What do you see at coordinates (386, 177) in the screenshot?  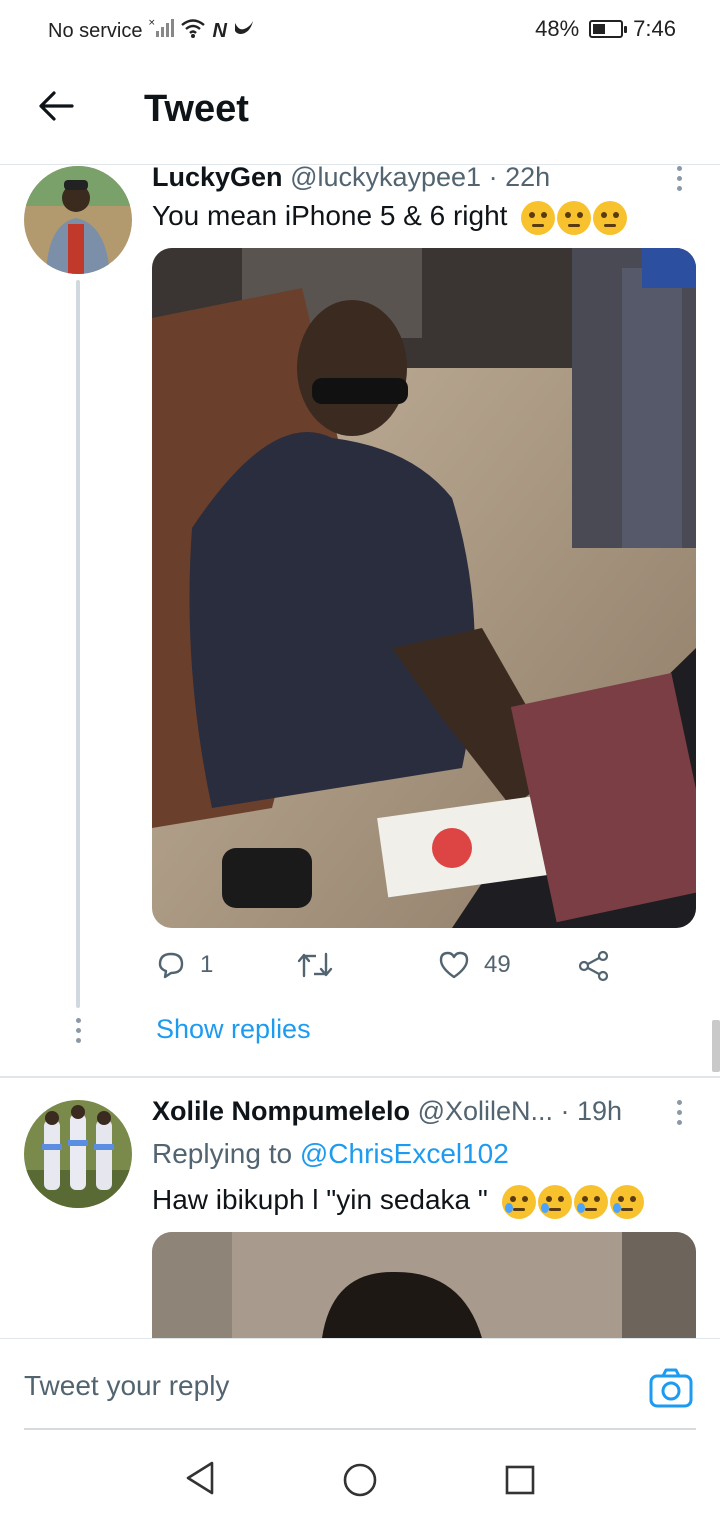 I see `user-handle: @luckykaypee1` at bounding box center [386, 177].